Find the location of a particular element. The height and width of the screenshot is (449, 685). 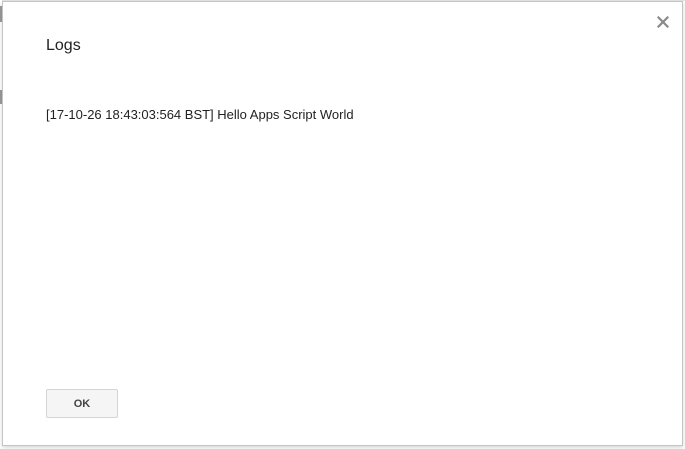

close-icon is located at coordinates (663, 24).